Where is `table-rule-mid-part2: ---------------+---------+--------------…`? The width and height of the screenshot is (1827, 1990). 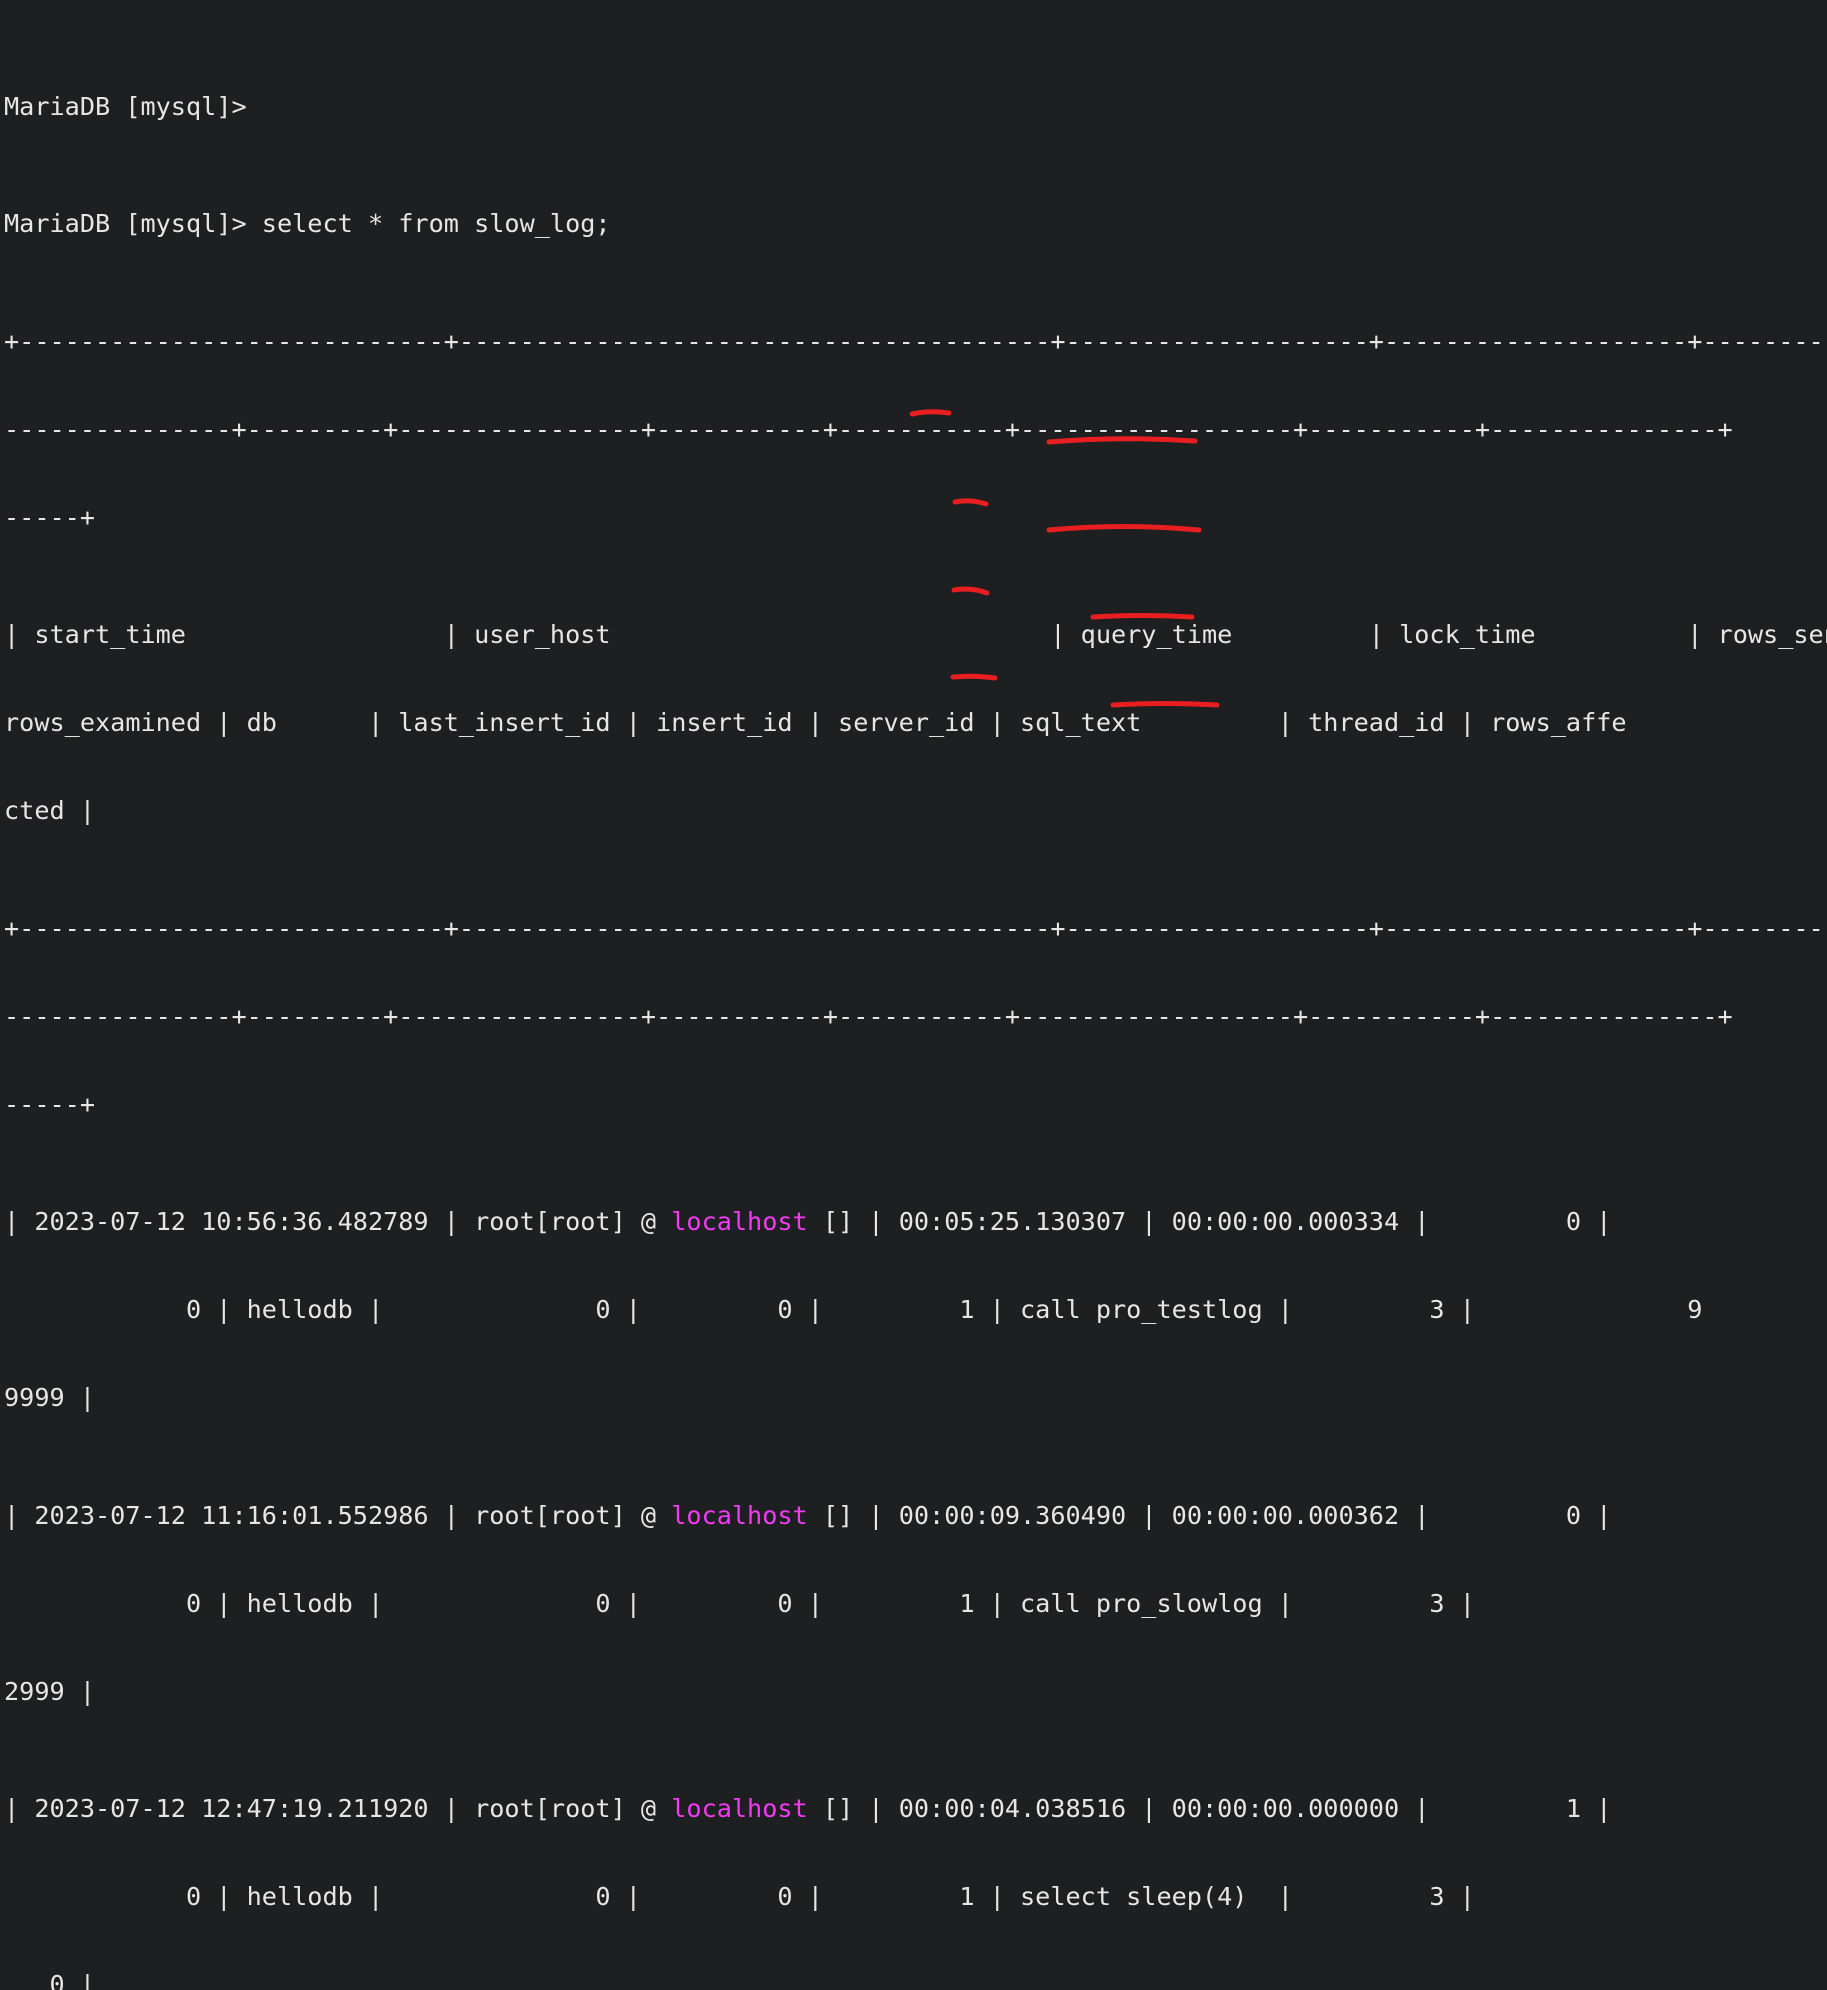 table-rule-mid-part2: ---------------+---------+--------------… is located at coordinates (915, 1016).